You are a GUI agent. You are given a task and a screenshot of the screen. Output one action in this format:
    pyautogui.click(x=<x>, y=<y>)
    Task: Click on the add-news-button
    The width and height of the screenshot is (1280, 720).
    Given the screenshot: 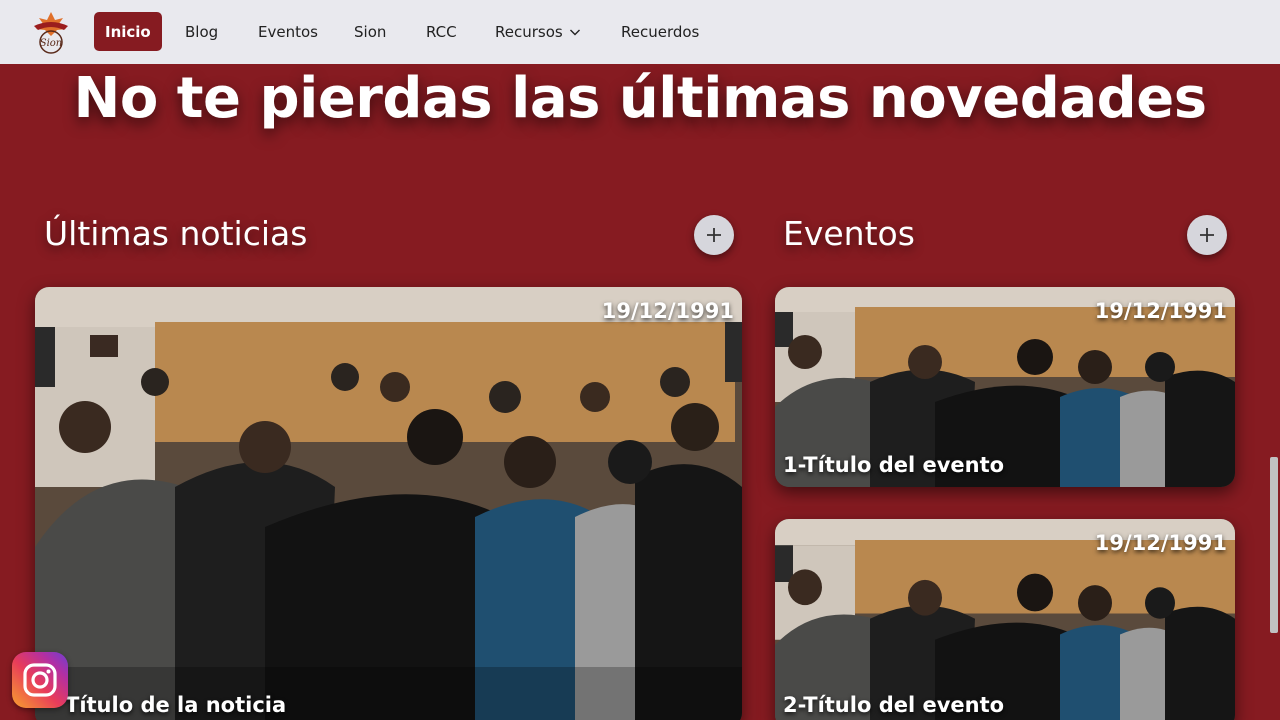 What is the action you would take?
    pyautogui.click(x=714, y=235)
    